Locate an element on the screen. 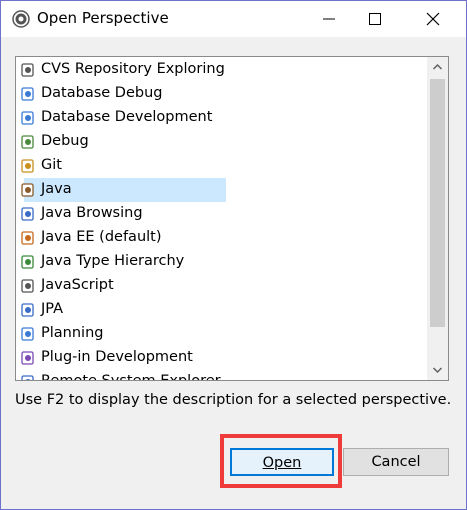 This screenshot has height=510, width=467. type-hierarchy-icon is located at coordinates (27, 262).